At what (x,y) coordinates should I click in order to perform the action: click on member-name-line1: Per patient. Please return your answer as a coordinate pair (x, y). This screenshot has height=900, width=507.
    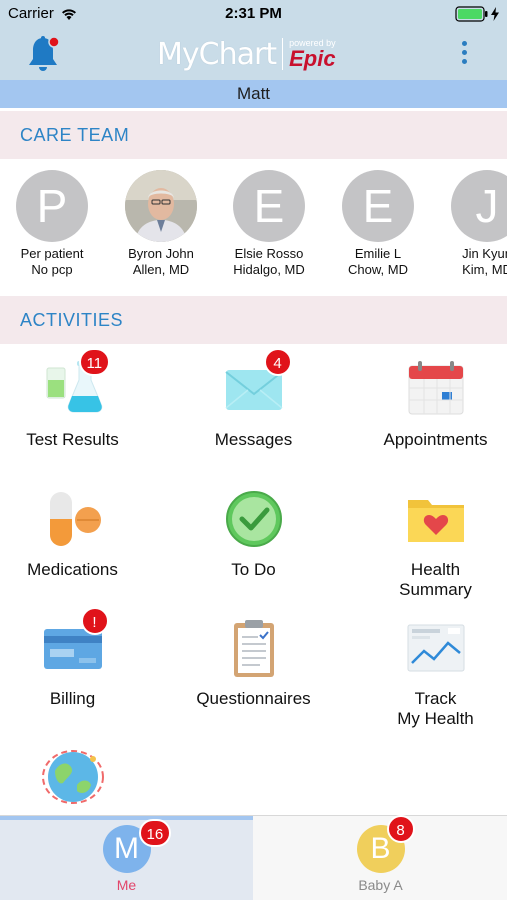
    Looking at the image, I should click on (52, 253).